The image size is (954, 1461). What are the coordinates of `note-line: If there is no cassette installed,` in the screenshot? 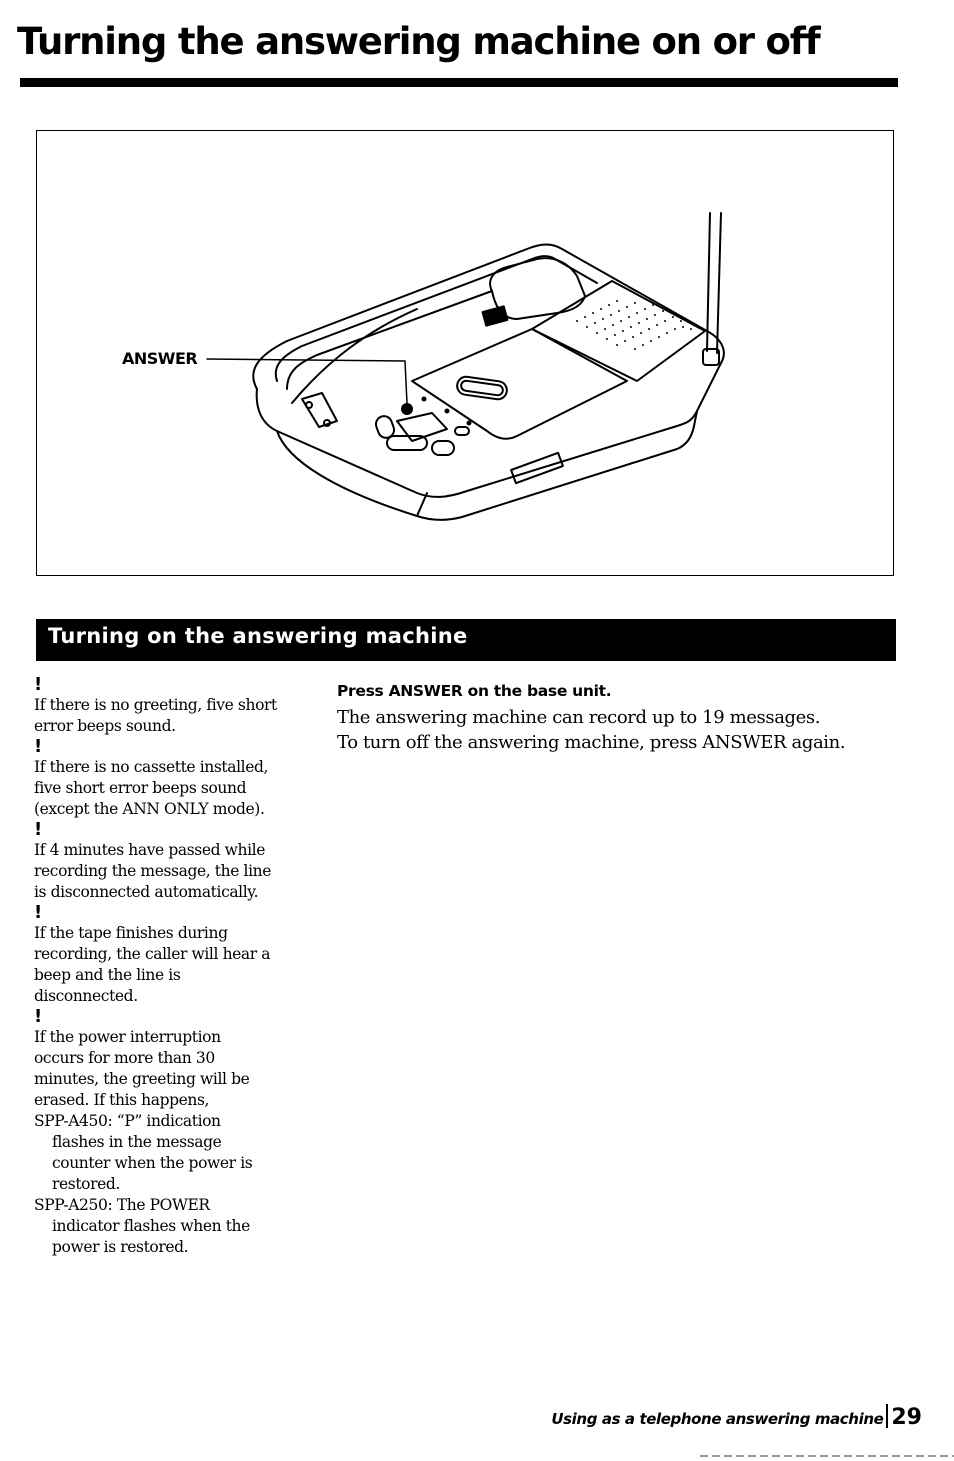 It's located at (151, 767).